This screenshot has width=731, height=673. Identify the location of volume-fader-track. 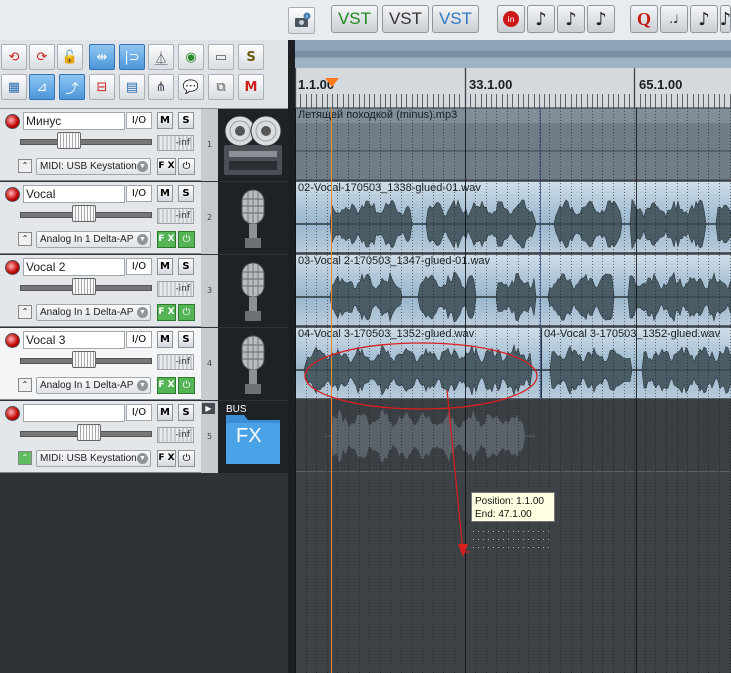
(86, 142).